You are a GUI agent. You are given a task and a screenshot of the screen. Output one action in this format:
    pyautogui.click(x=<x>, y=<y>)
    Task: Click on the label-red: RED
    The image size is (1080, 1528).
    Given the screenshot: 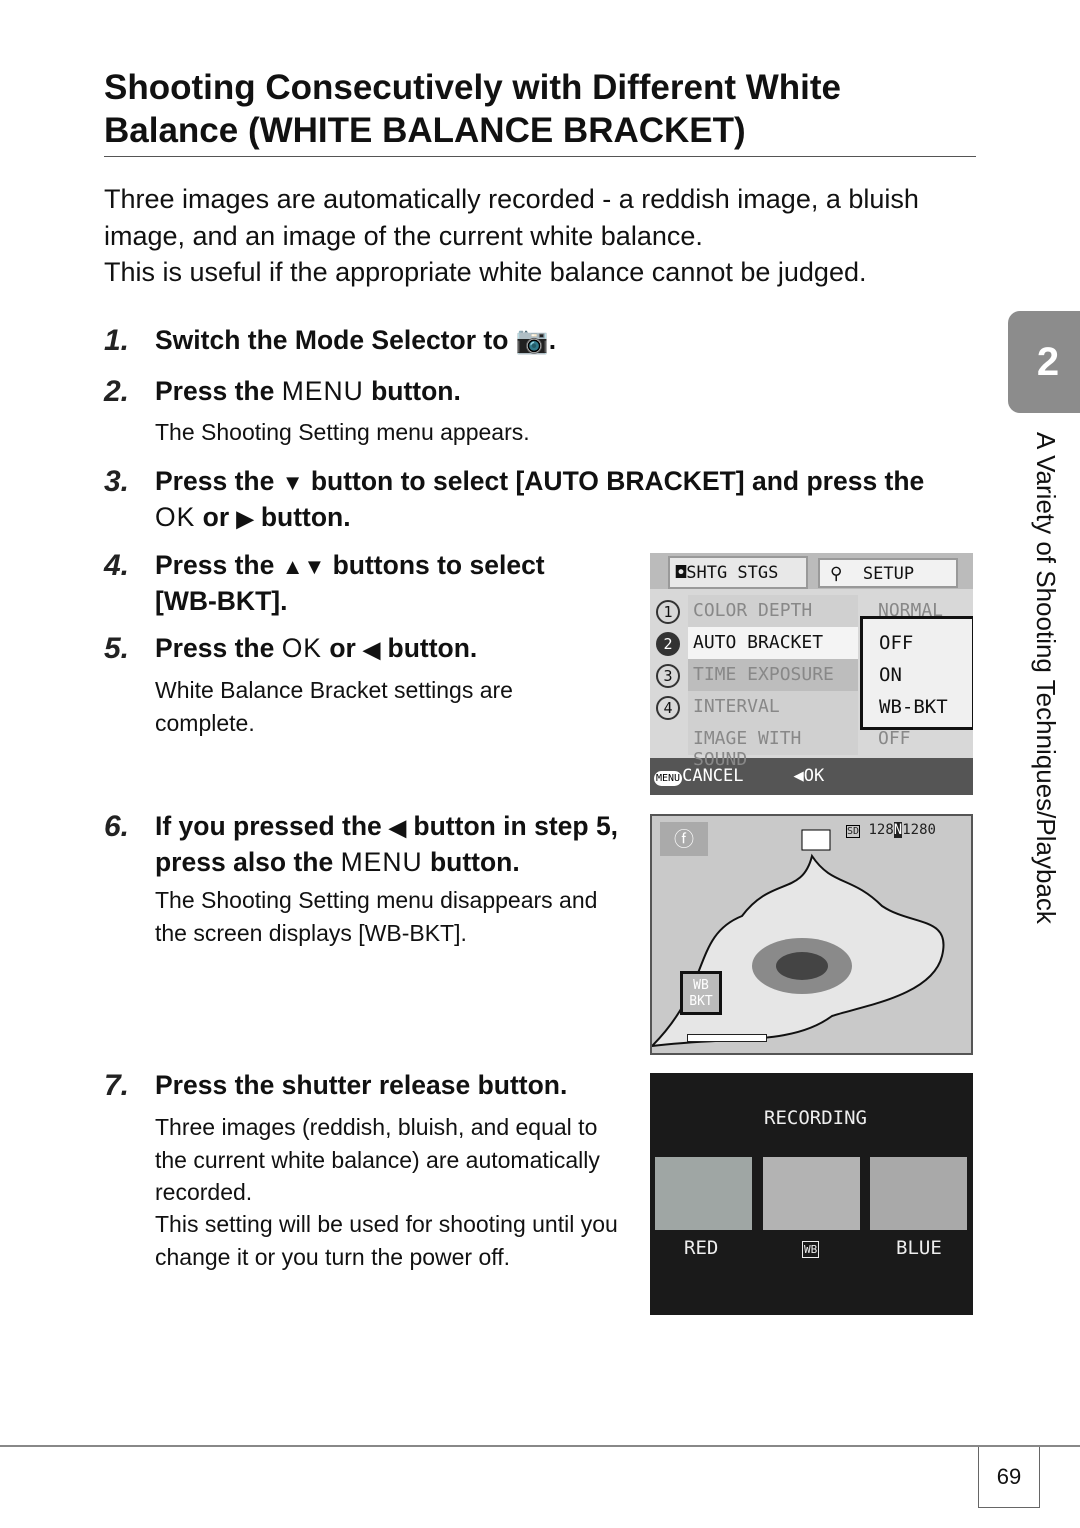 What is the action you would take?
    pyautogui.click(x=701, y=1248)
    